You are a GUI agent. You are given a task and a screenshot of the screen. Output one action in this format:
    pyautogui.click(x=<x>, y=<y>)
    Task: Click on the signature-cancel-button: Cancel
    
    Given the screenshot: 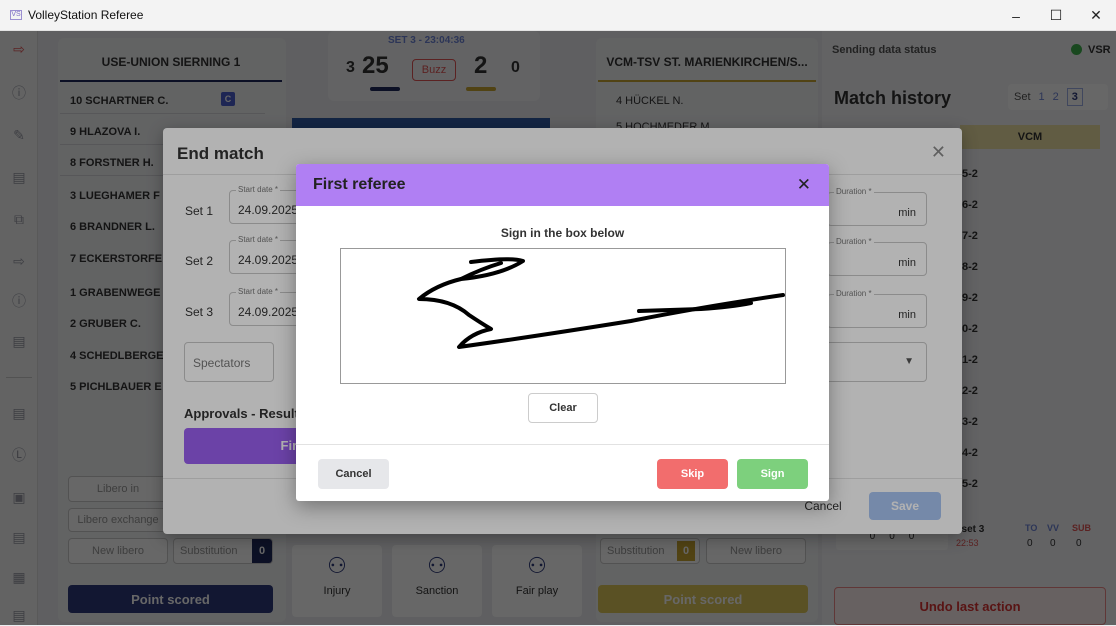 What is the action you would take?
    pyautogui.click(x=353, y=474)
    